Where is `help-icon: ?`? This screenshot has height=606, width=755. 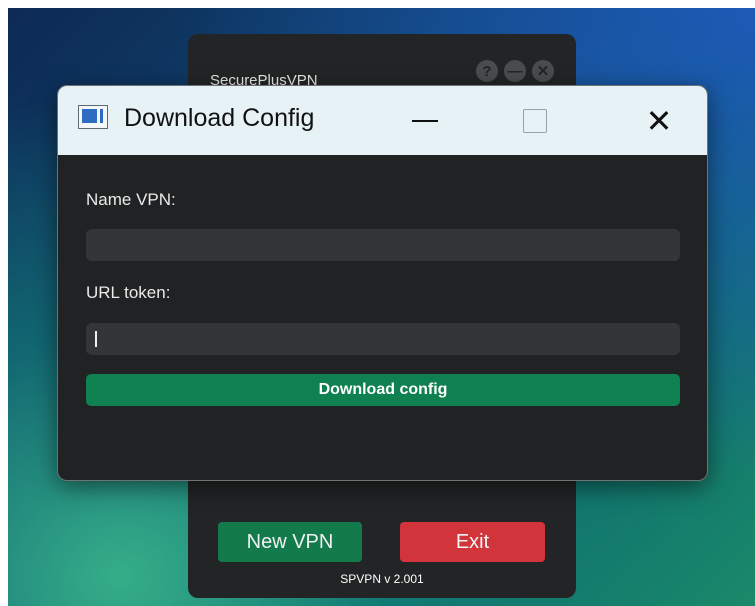 help-icon: ? is located at coordinates (487, 71).